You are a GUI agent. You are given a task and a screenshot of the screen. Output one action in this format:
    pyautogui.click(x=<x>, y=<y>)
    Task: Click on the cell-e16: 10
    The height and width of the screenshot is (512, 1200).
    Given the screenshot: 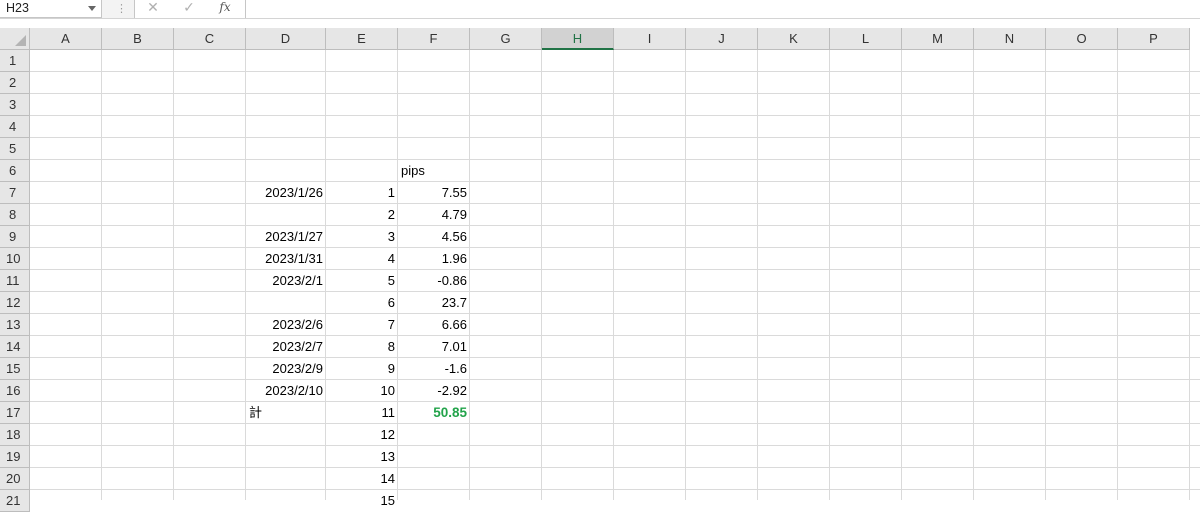 What is the action you would take?
    pyautogui.click(x=362, y=391)
    